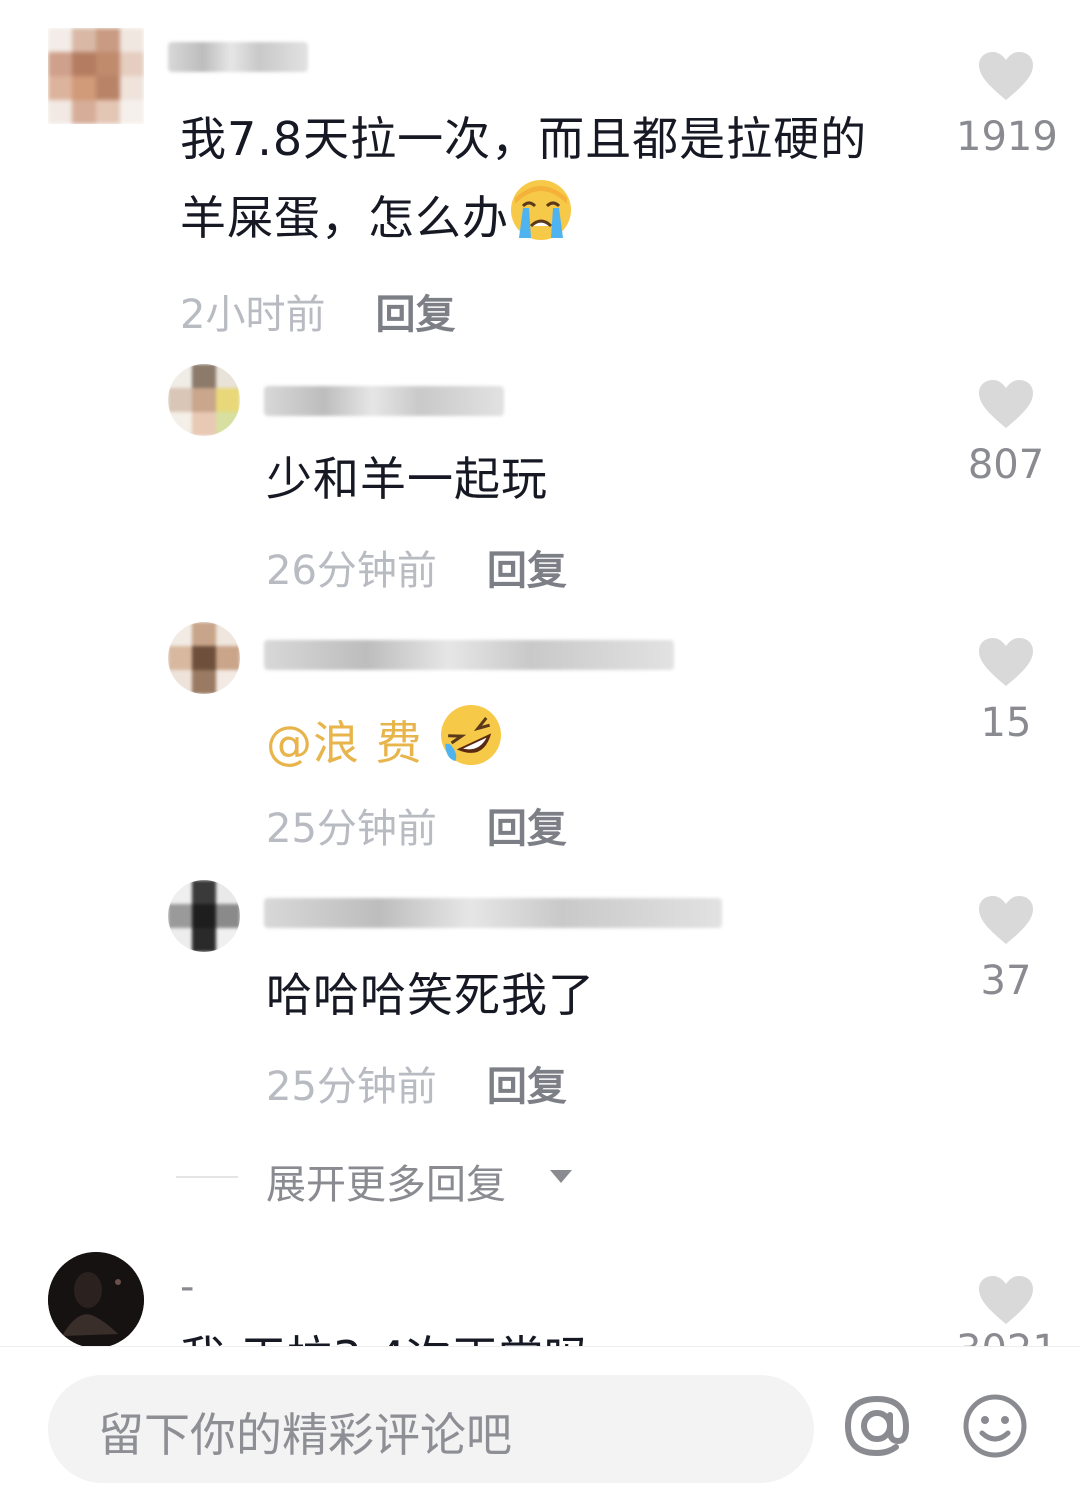 Image resolution: width=1080 pixels, height=1505 pixels. I want to click on reply-text: @浪 费, so click(385, 746).